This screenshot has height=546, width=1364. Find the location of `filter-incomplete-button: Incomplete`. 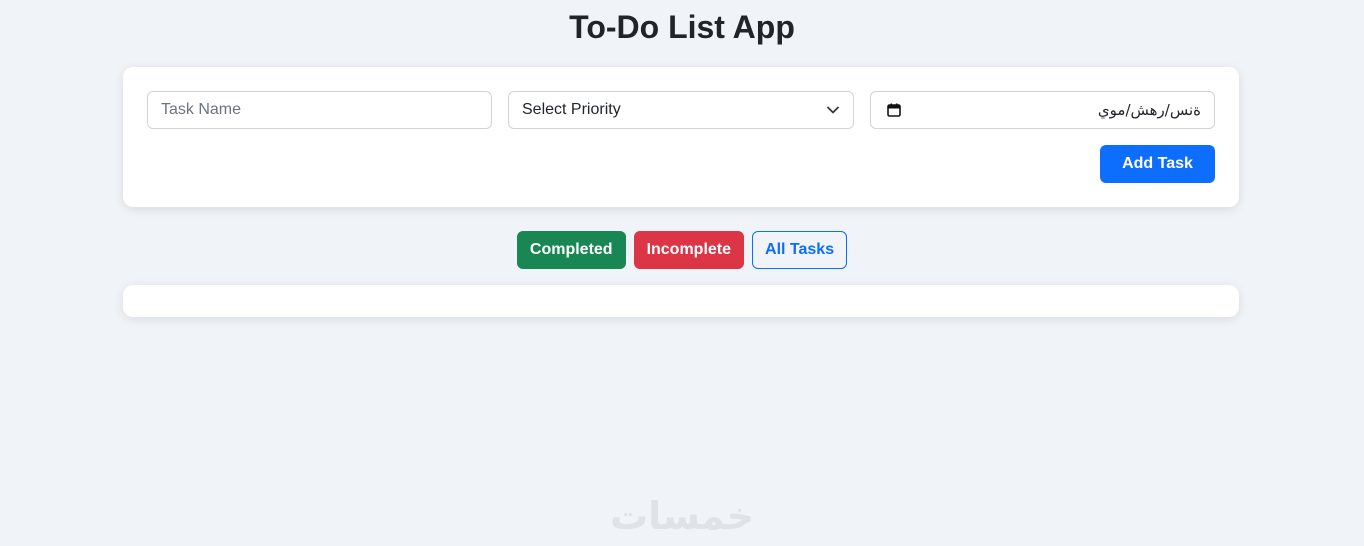

filter-incomplete-button: Incomplete is located at coordinates (689, 250).